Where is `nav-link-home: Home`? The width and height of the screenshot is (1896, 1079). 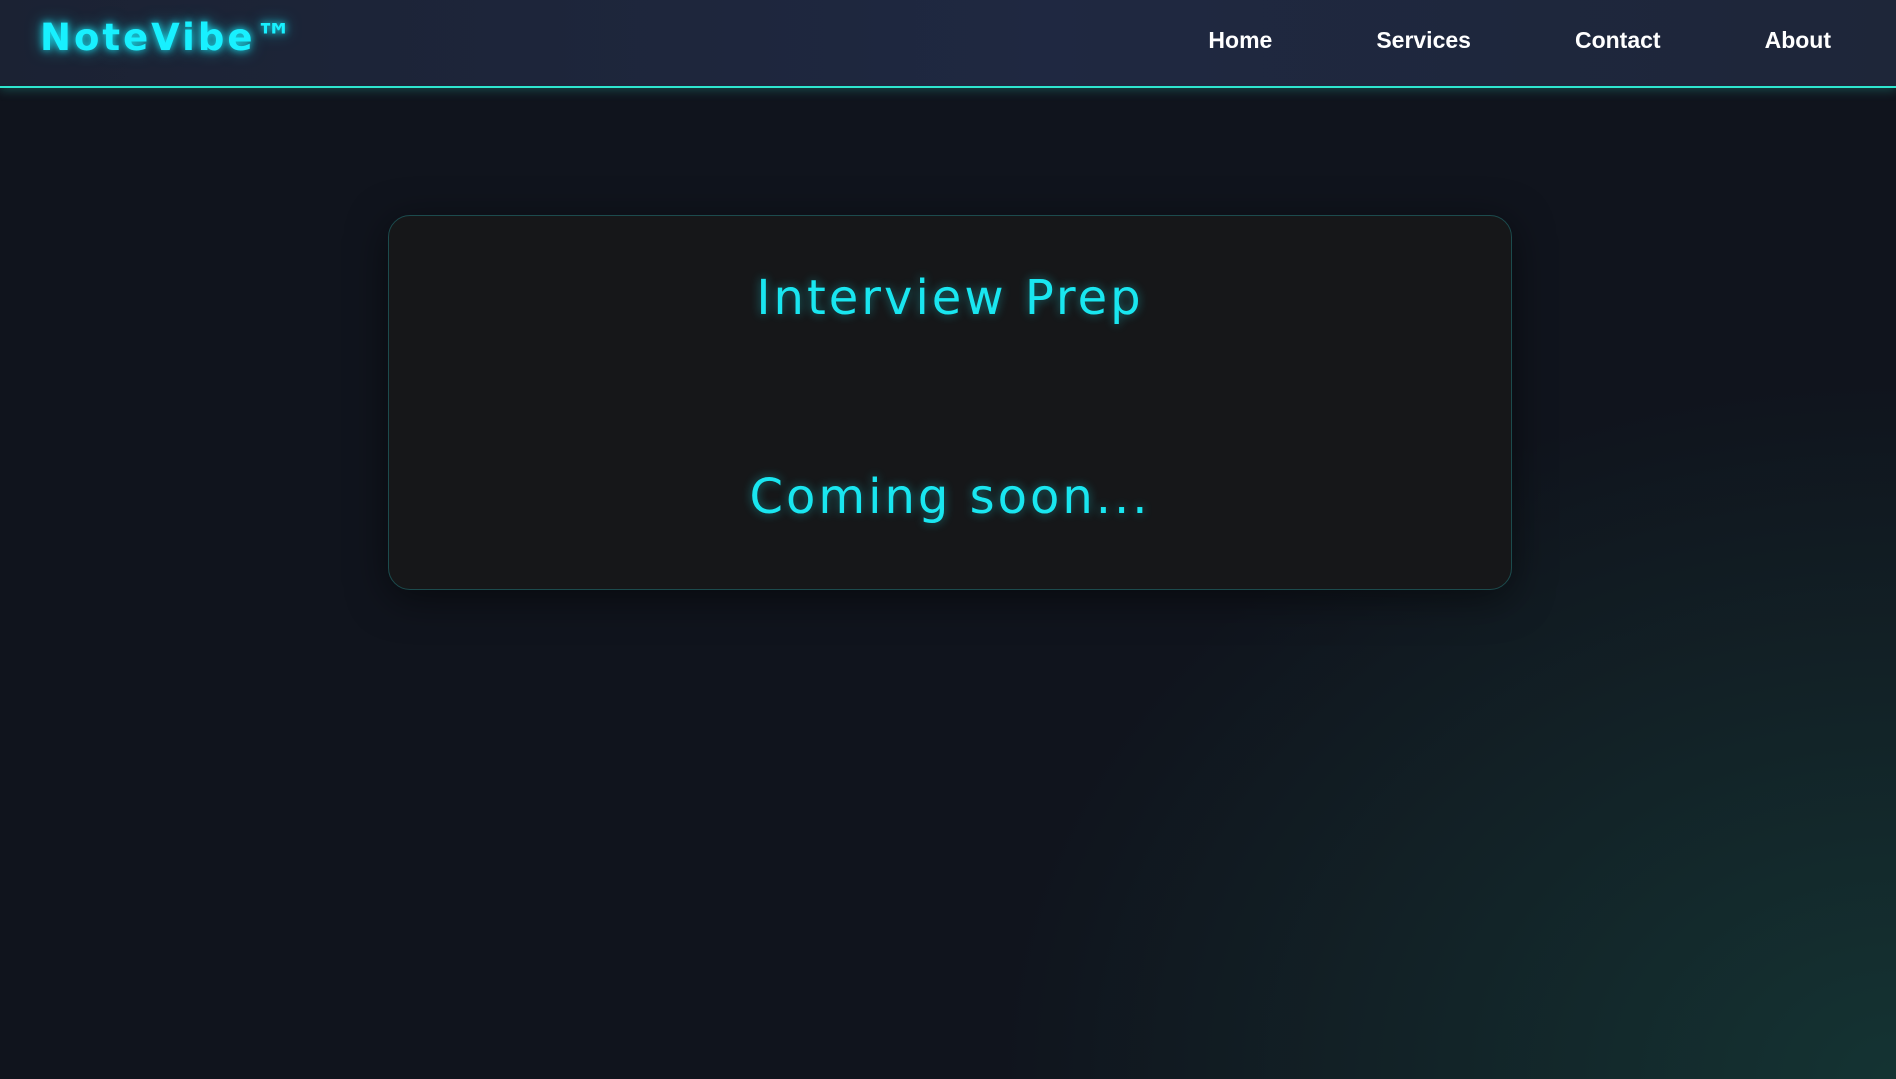 nav-link-home: Home is located at coordinates (1240, 40).